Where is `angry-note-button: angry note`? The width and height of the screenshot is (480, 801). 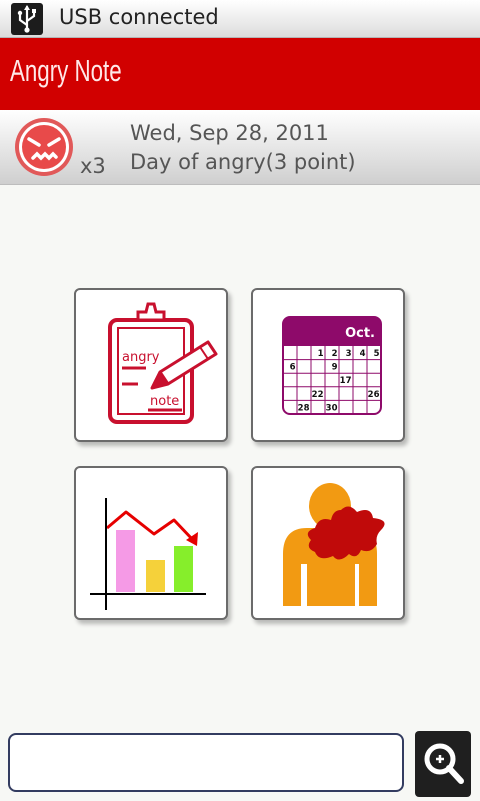 angry-note-button: angry note is located at coordinates (151, 365).